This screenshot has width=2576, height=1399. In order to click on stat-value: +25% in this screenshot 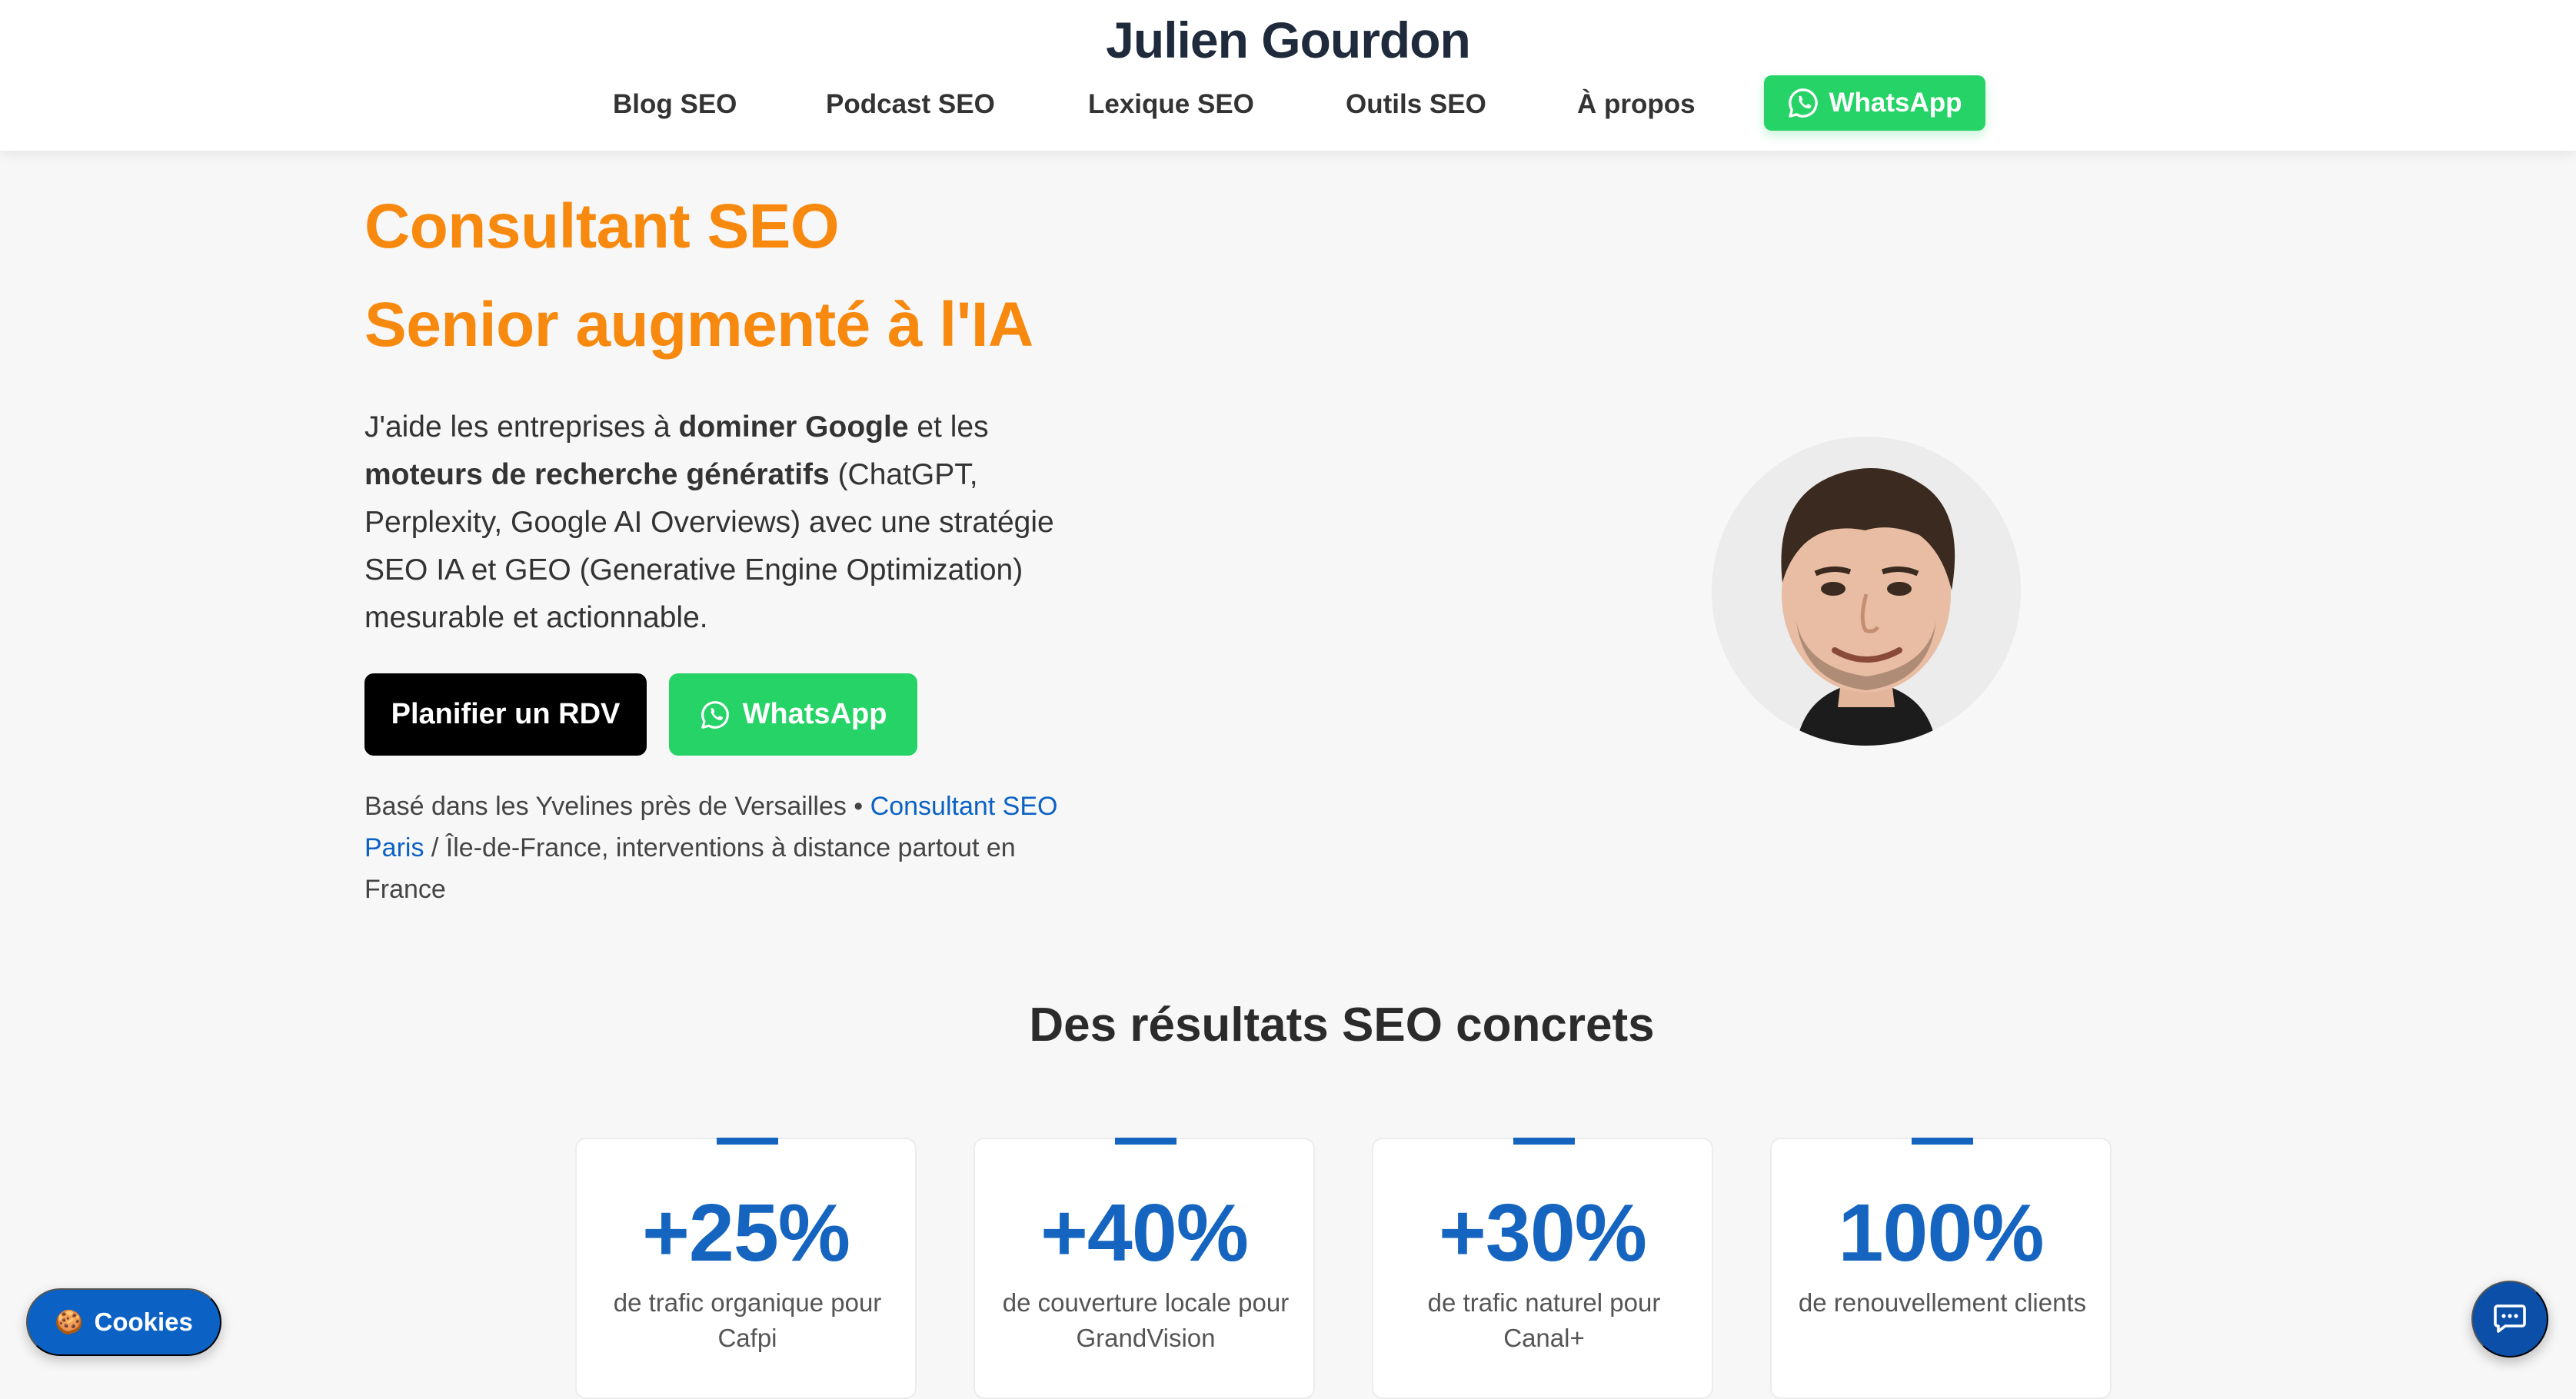, I will do `click(746, 1233)`.